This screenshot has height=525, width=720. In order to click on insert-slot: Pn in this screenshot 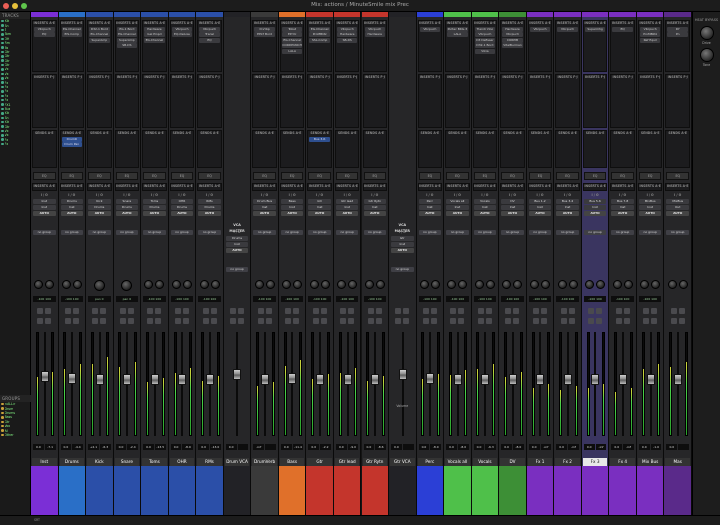, I will do `click(677, 34)`.